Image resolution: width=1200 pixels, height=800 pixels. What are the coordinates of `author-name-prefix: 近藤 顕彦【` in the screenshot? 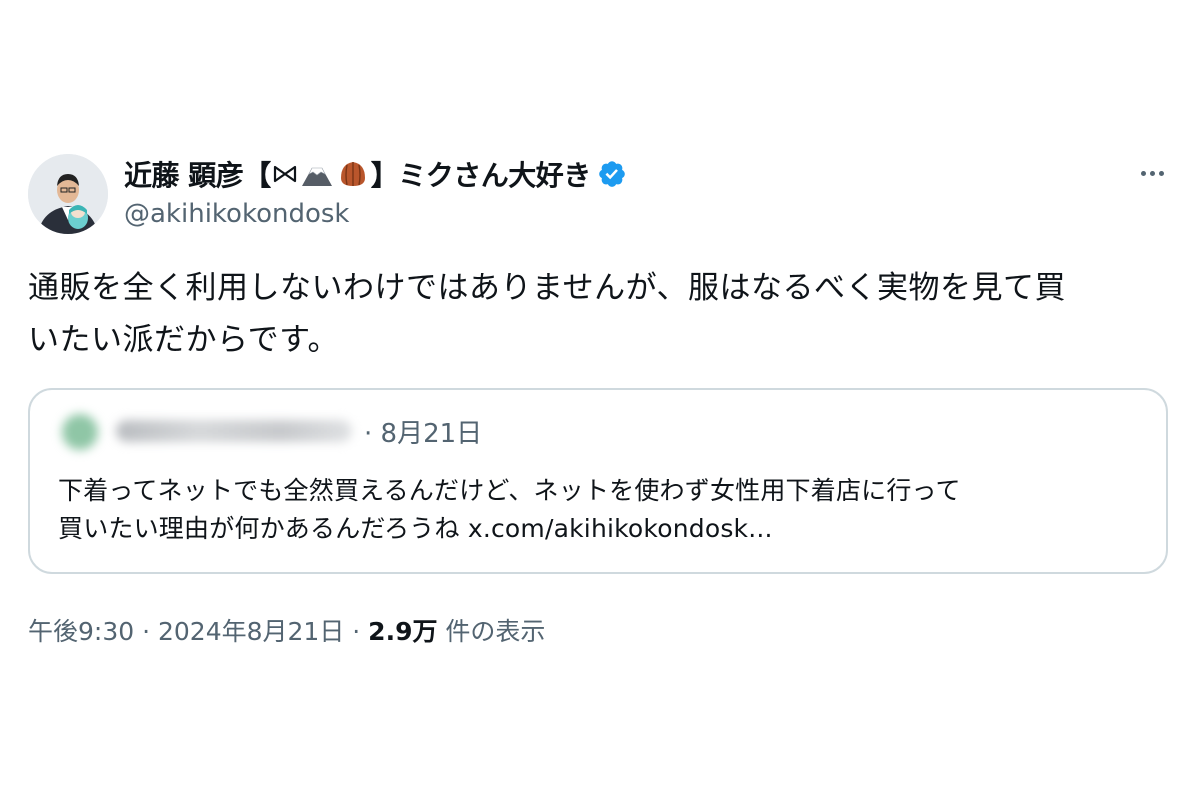 It's located at (197, 175).